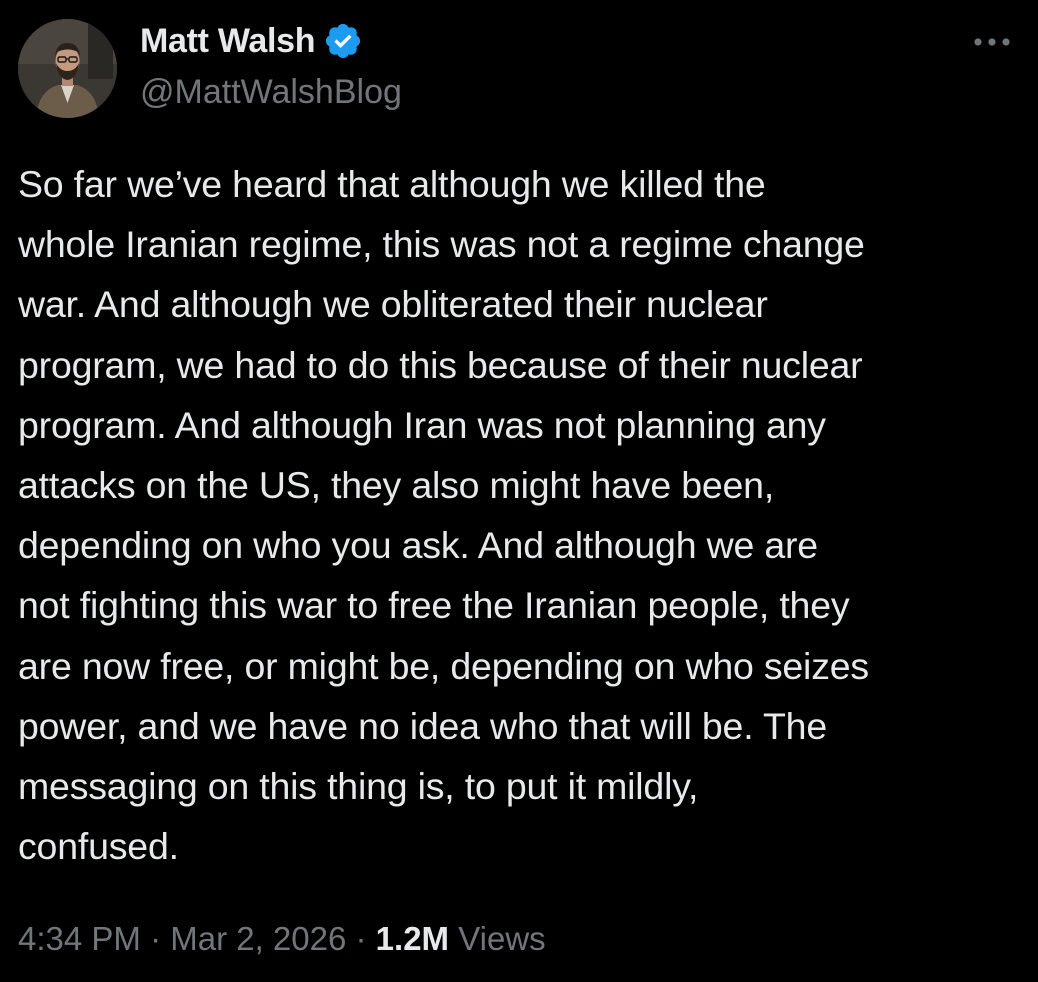 The height and width of the screenshot is (982, 1038). What do you see at coordinates (412, 938) in the screenshot?
I see `views-count: 1.2M` at bounding box center [412, 938].